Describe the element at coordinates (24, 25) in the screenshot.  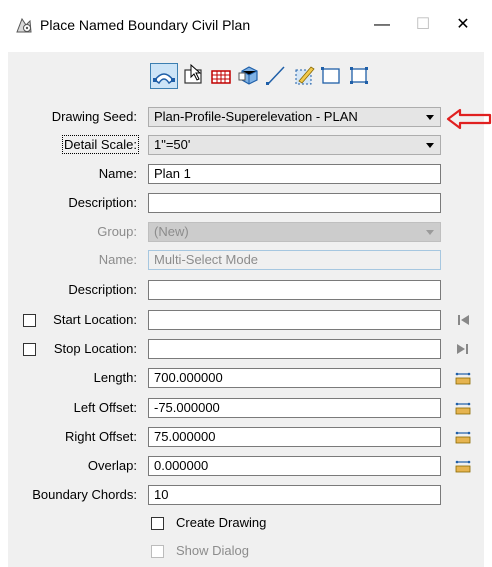
I see `app-icon` at that location.